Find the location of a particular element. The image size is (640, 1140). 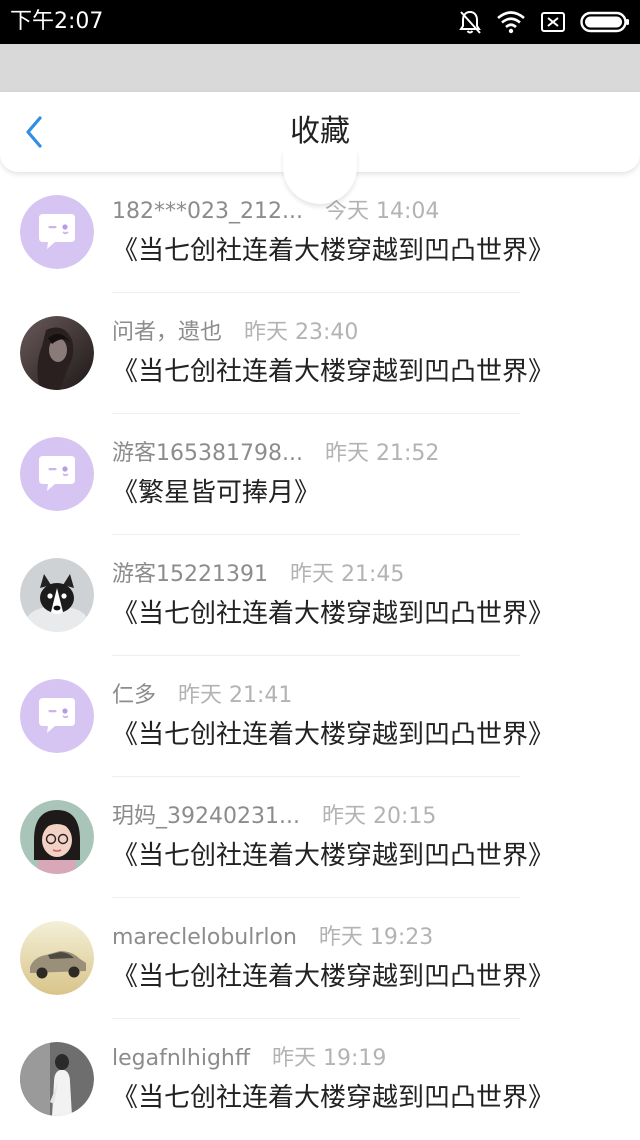

status-icons is located at coordinates (544, 22).